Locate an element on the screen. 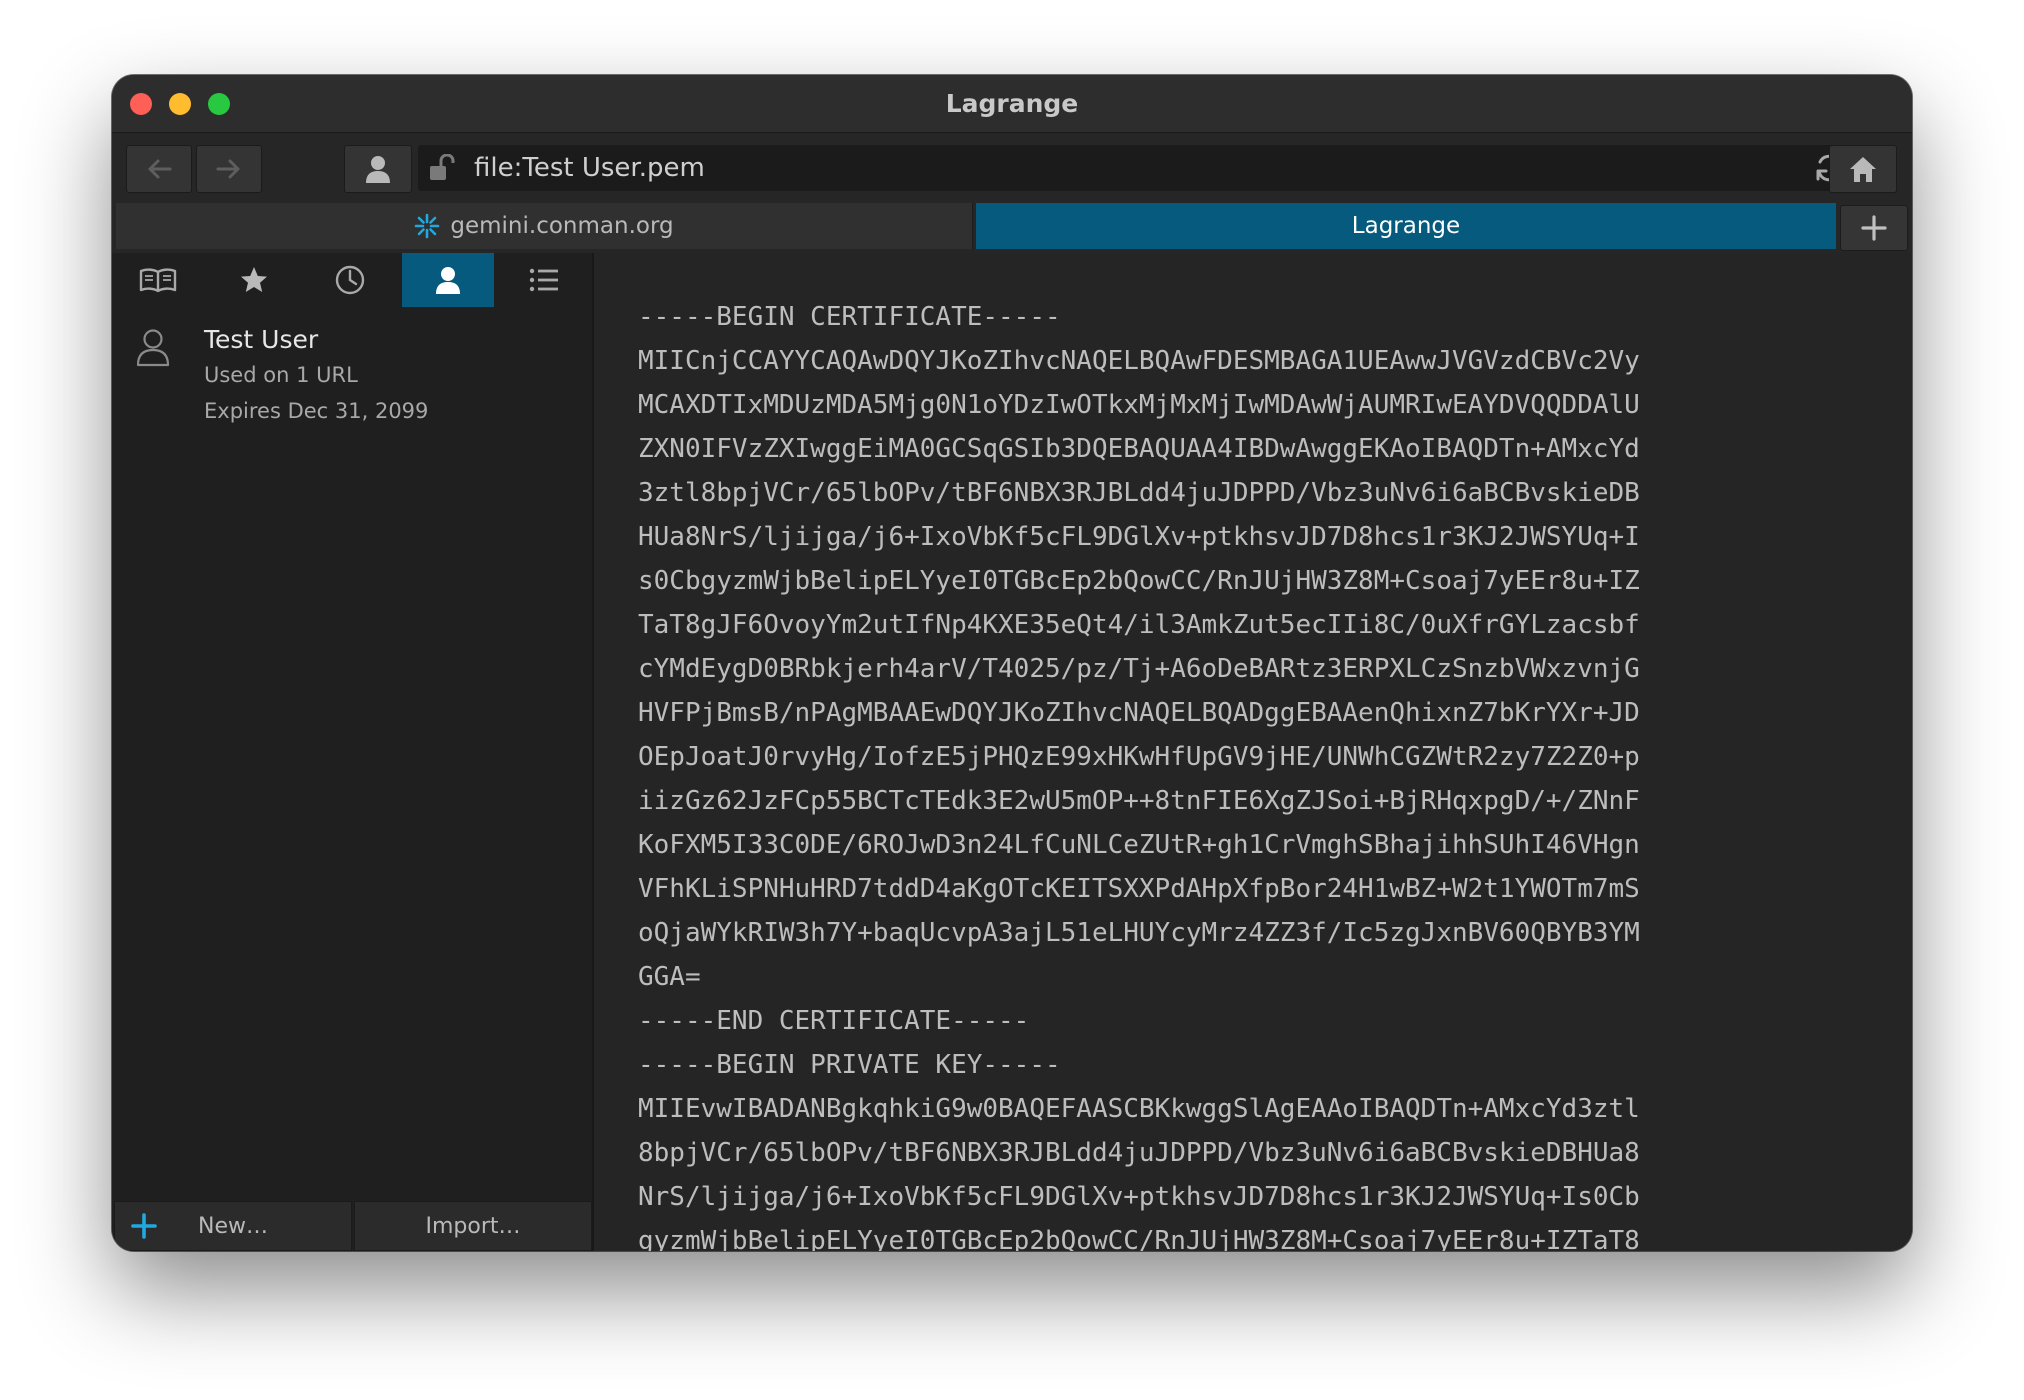 The width and height of the screenshot is (2024, 1400). forward-button is located at coordinates (229, 169).